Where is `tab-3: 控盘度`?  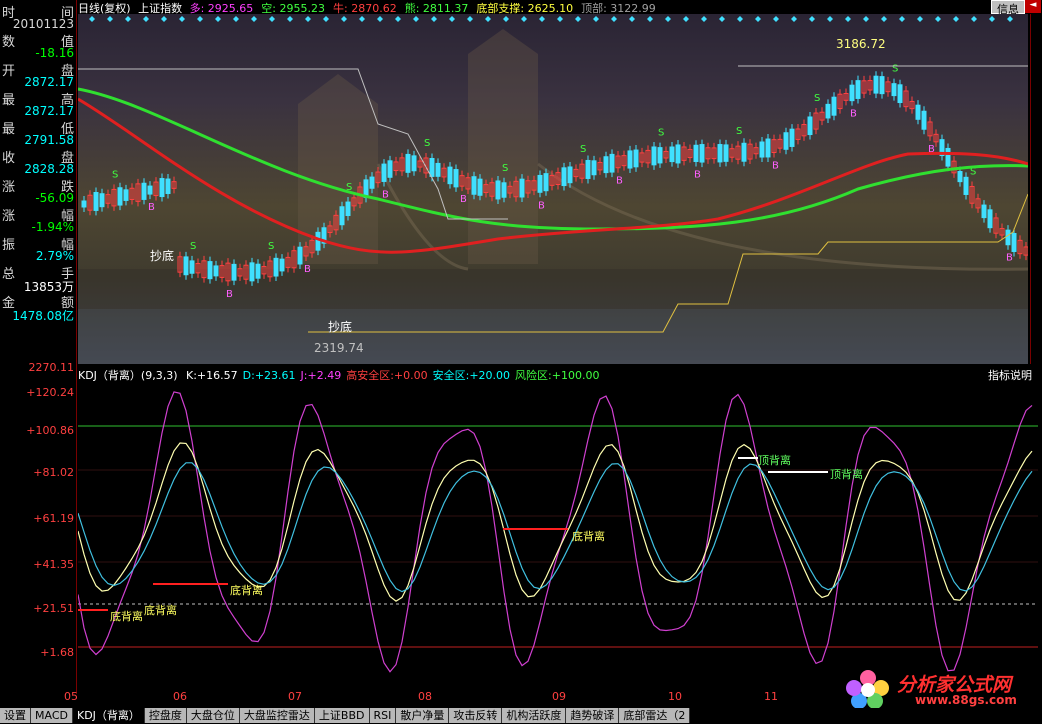
tab-3: 控盘度 is located at coordinates (165, 715).